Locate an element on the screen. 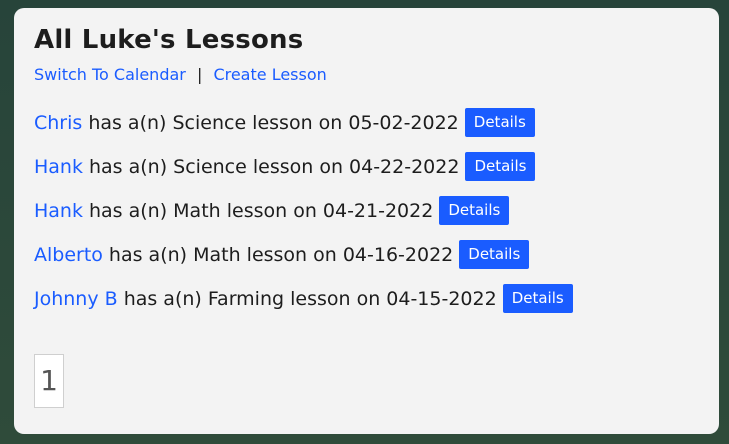  pagination-page-button: 1 is located at coordinates (49, 380).